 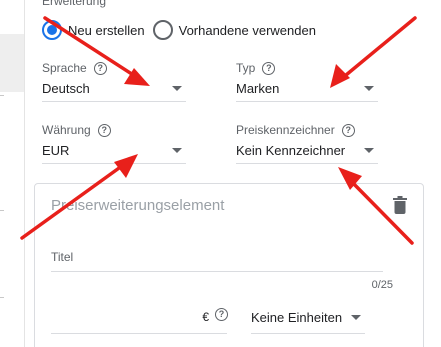 What do you see at coordinates (56, 150) in the screenshot?
I see `waehrung-value: EUR` at bounding box center [56, 150].